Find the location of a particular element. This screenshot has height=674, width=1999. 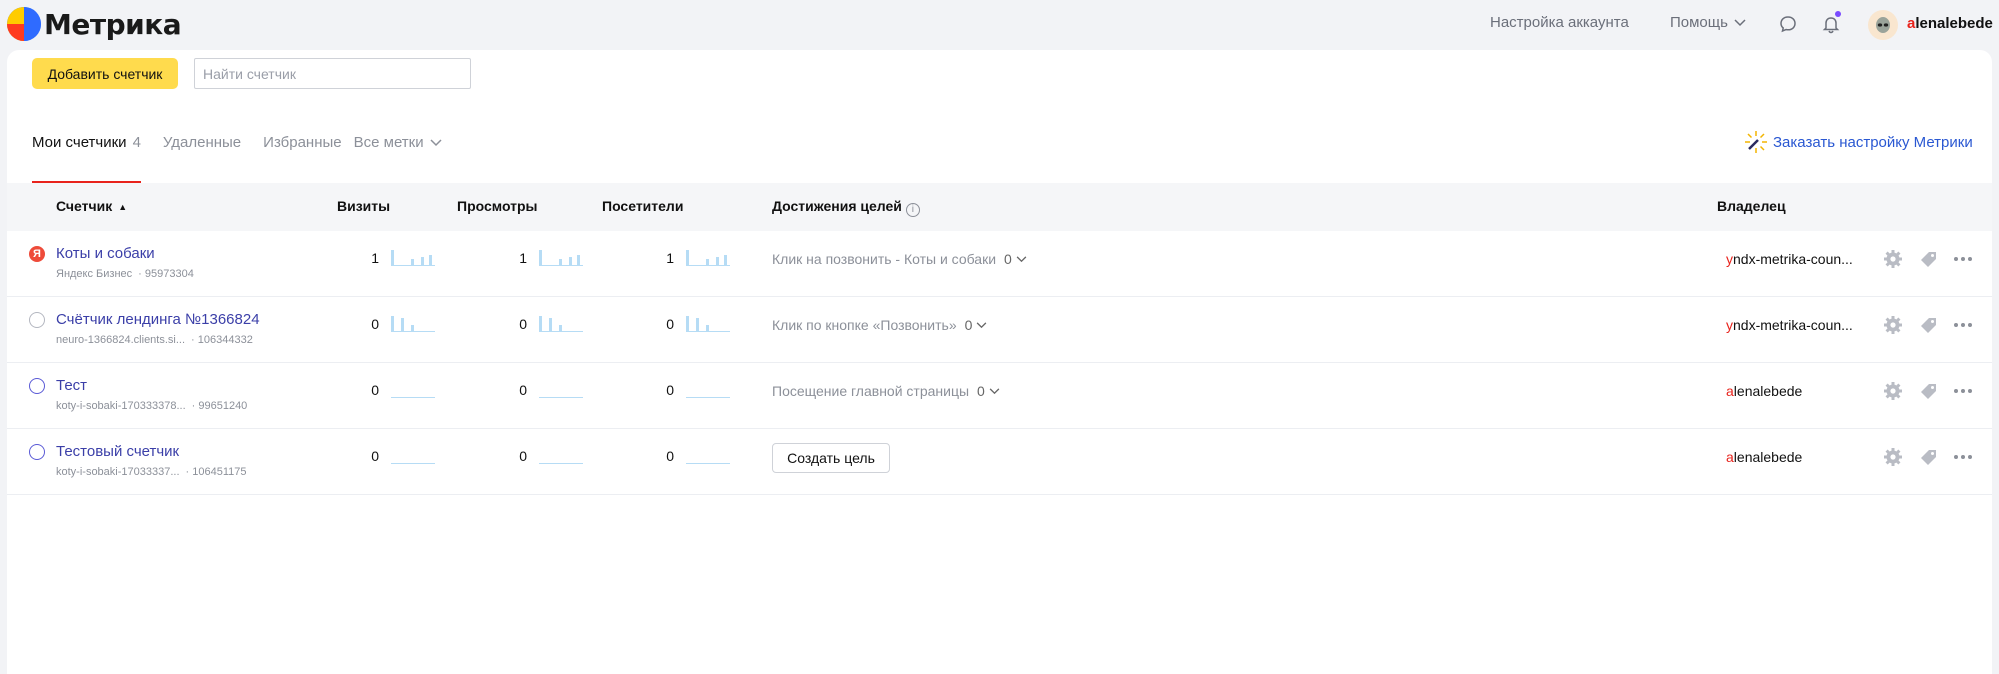

tab-all-tags: Все метки is located at coordinates (398, 158).